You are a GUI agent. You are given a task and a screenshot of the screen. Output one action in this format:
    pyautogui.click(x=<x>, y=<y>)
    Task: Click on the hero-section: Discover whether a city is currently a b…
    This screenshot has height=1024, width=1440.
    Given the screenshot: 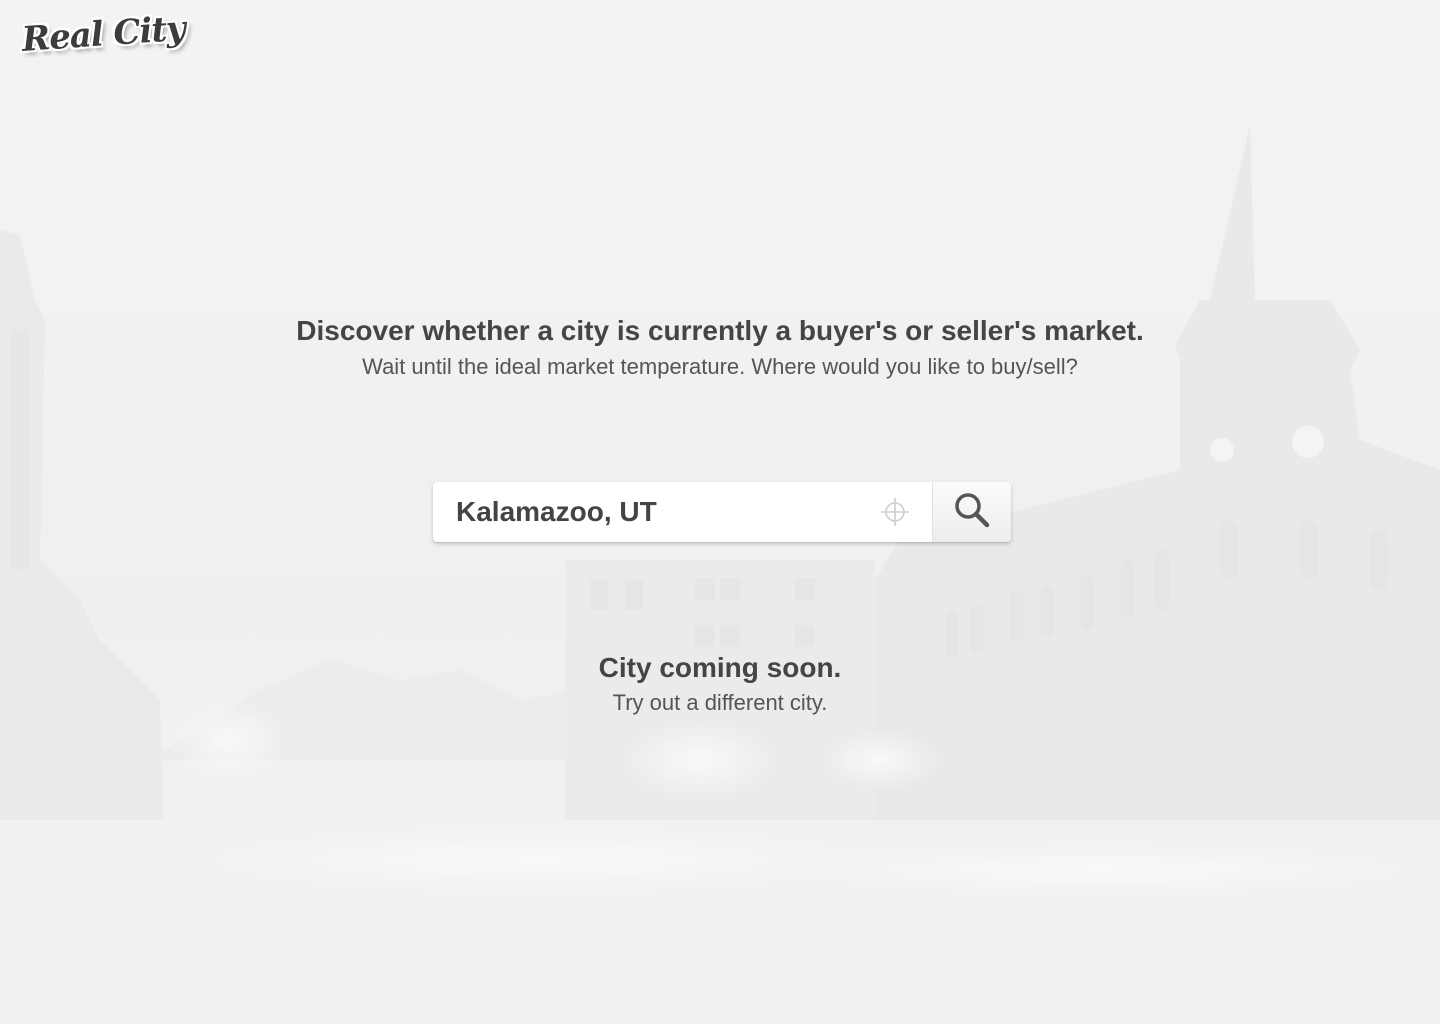 What is the action you would take?
    pyautogui.click(x=720, y=346)
    